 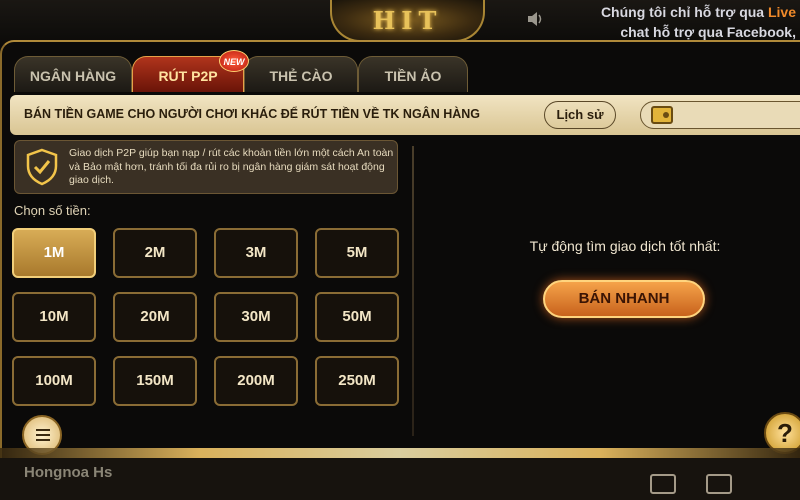 I want to click on wallet-icon, so click(x=662, y=115).